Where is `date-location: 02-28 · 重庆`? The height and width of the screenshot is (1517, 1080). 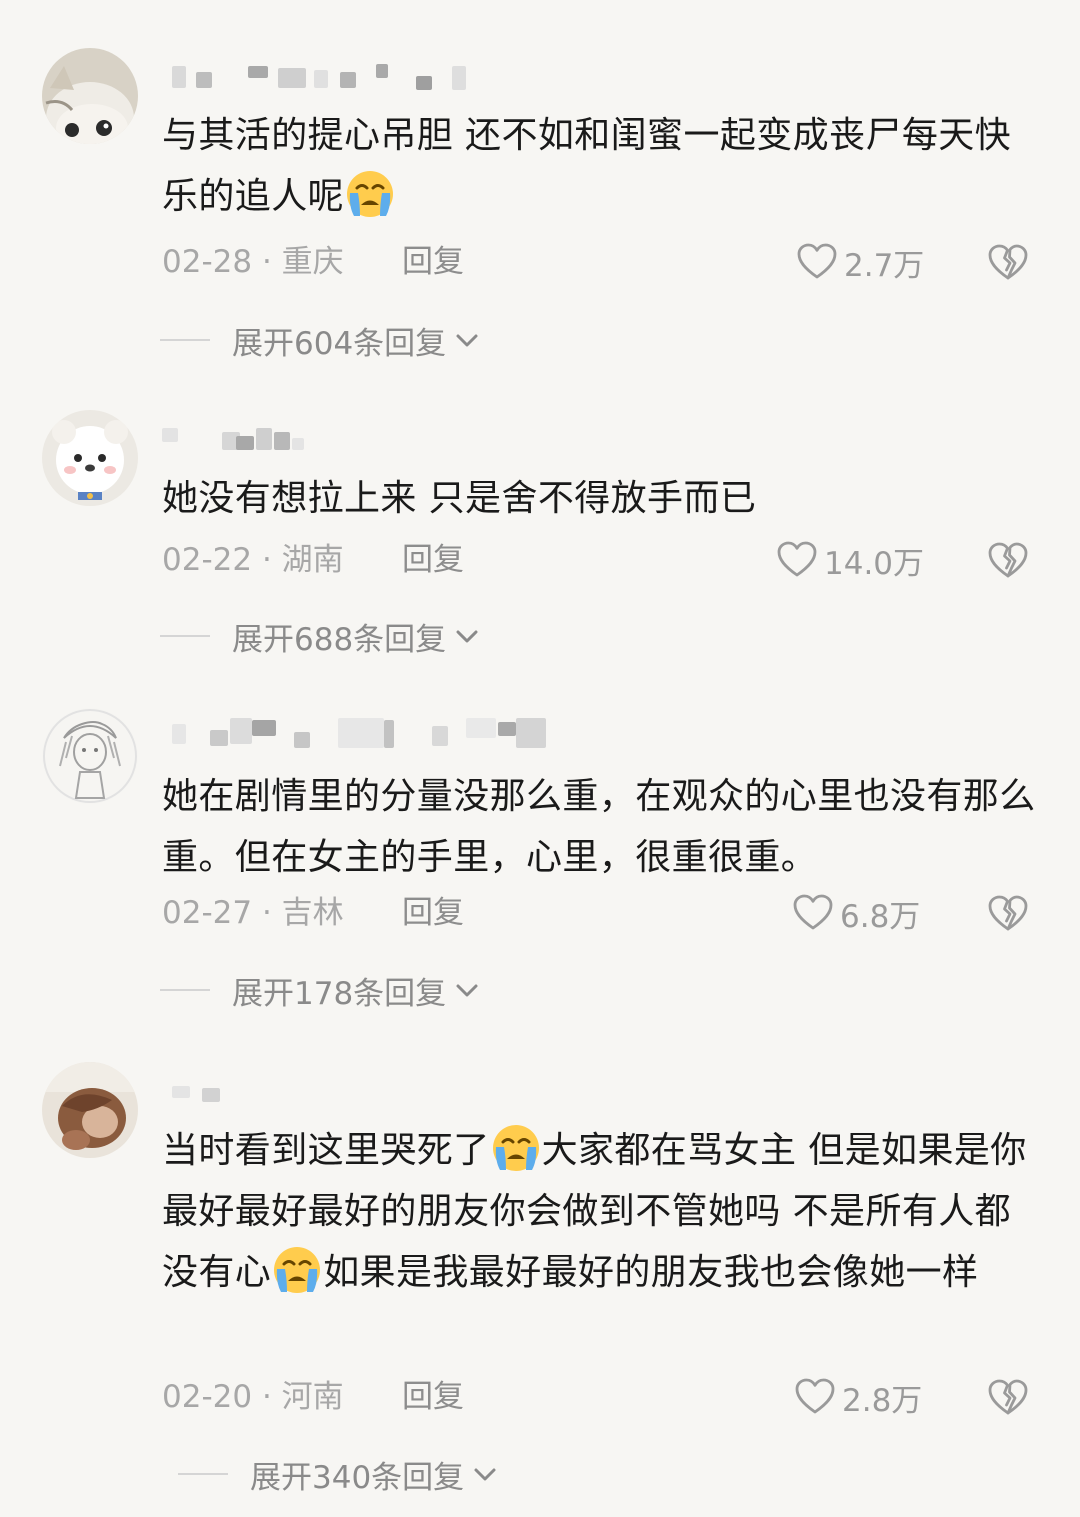 date-location: 02-28 · 重庆 is located at coordinates (253, 262).